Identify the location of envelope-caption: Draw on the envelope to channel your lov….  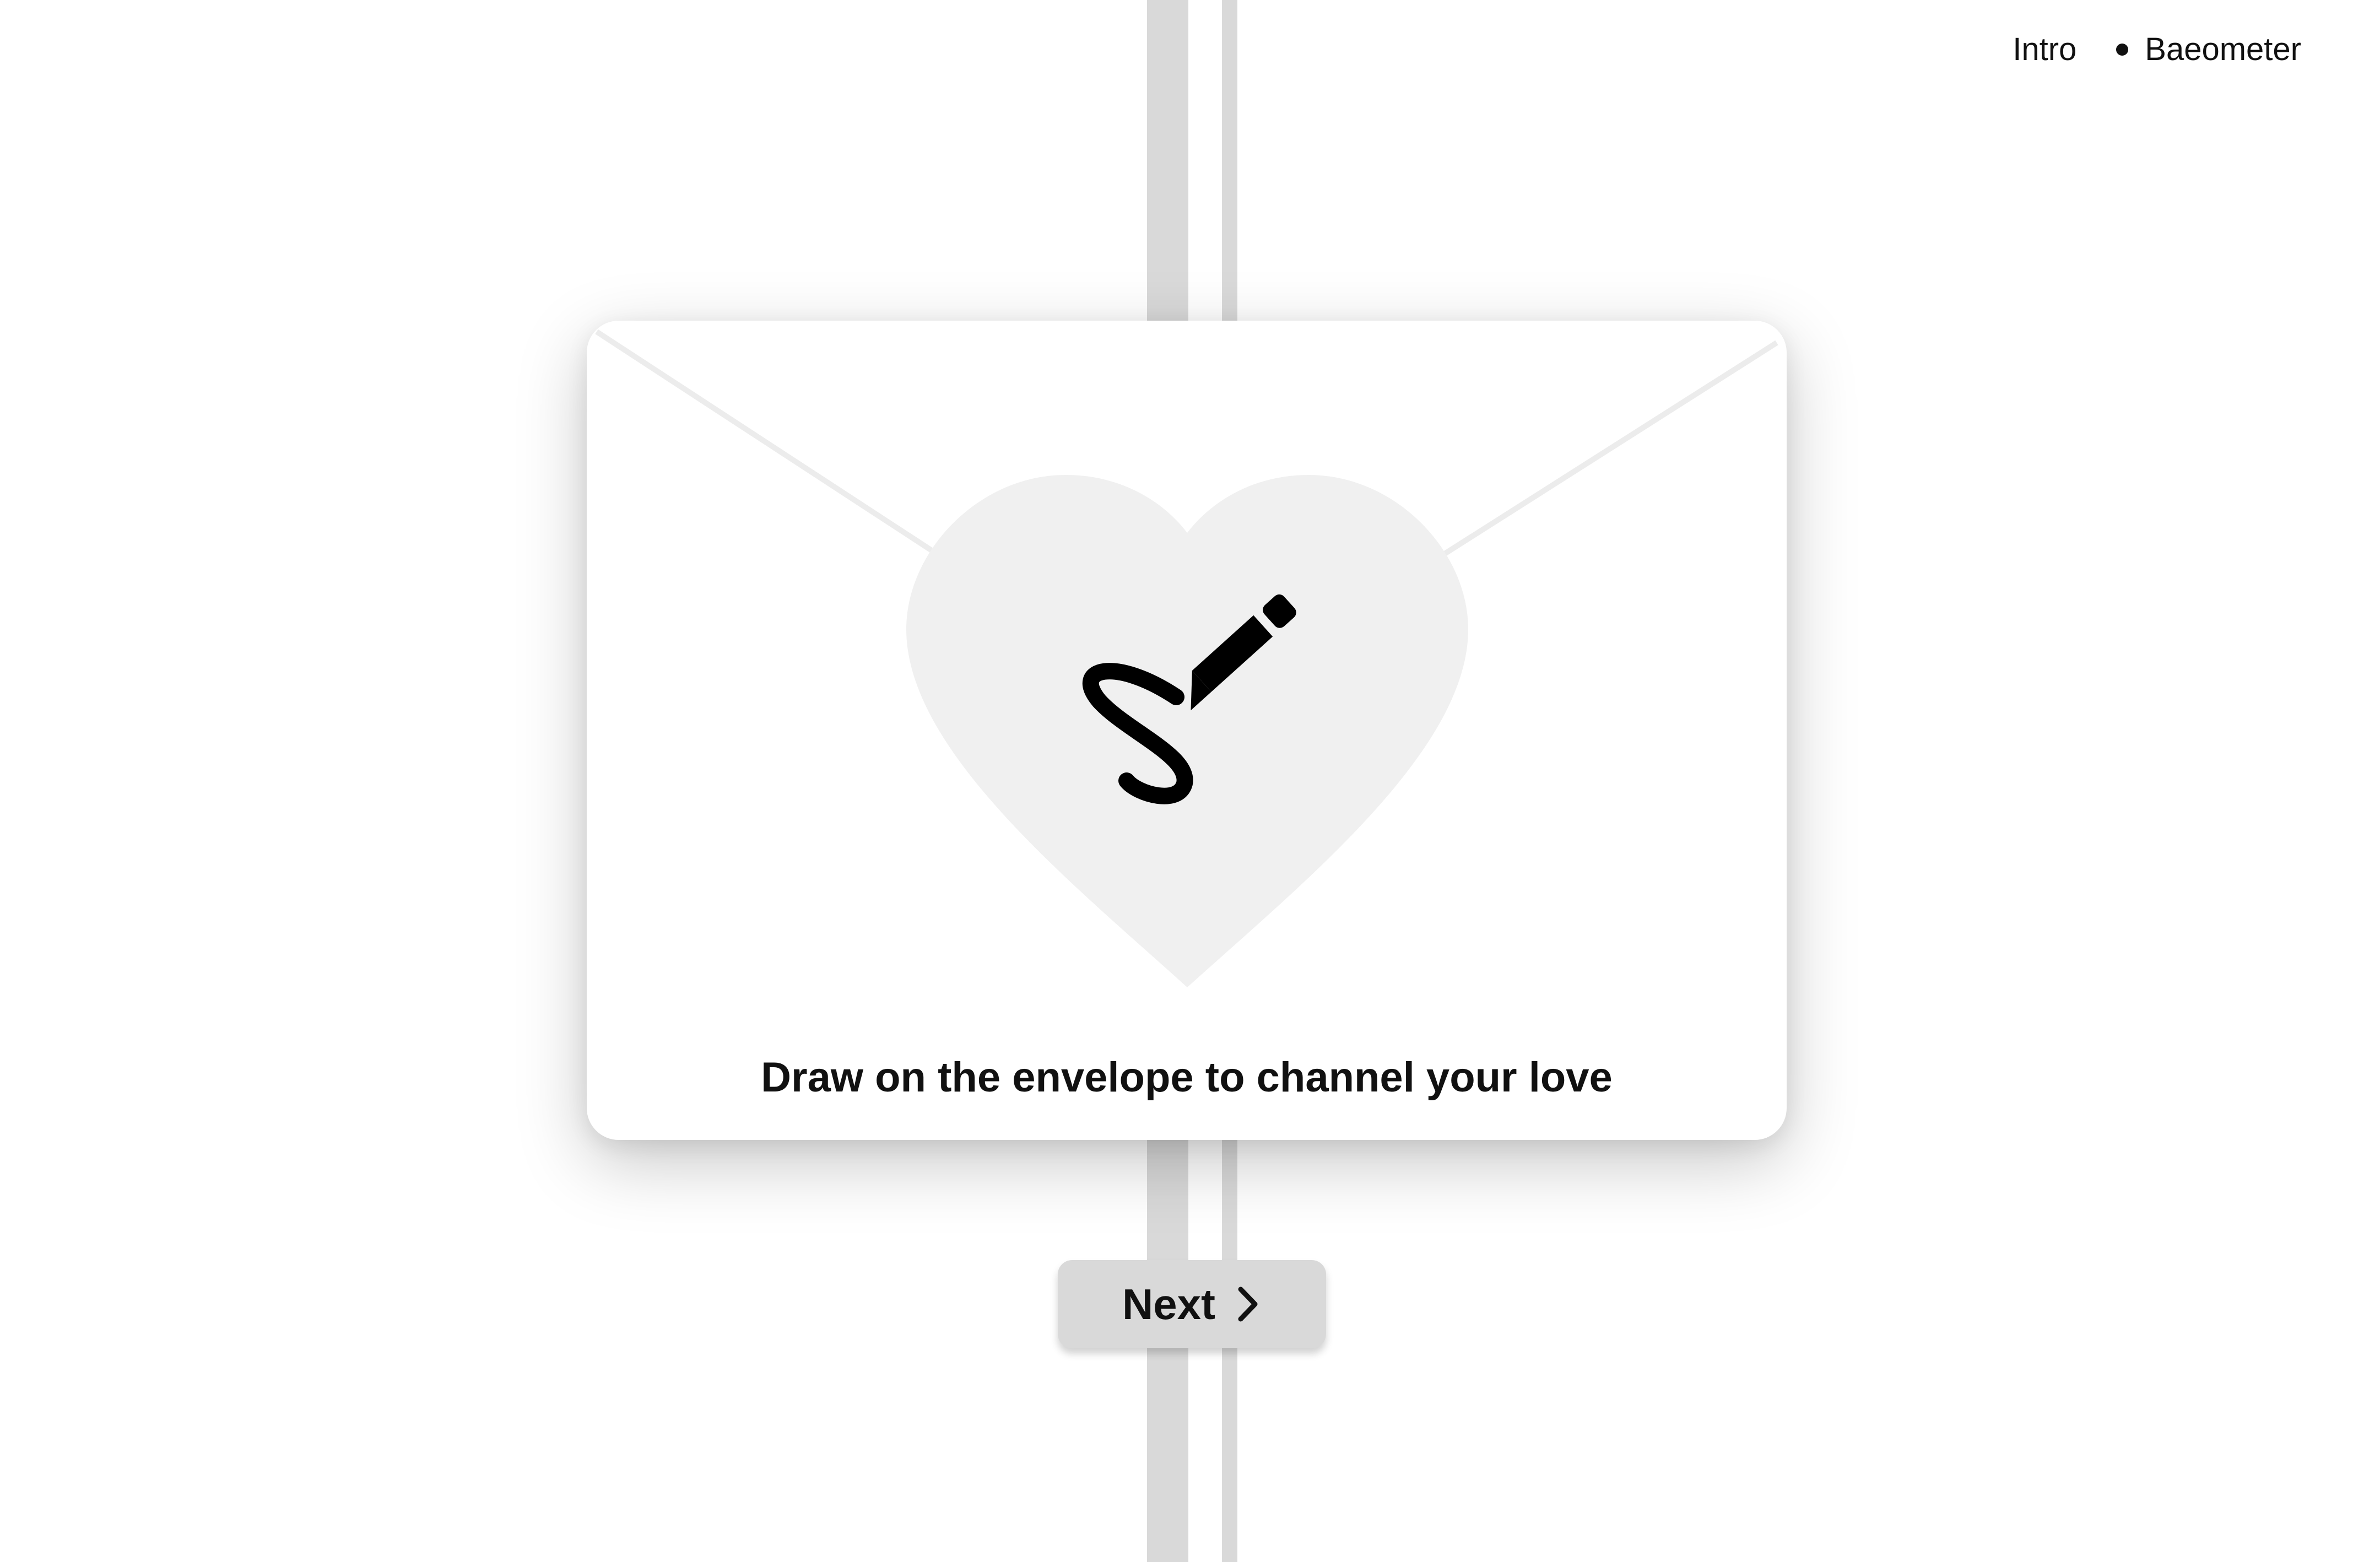
(1187, 1077).